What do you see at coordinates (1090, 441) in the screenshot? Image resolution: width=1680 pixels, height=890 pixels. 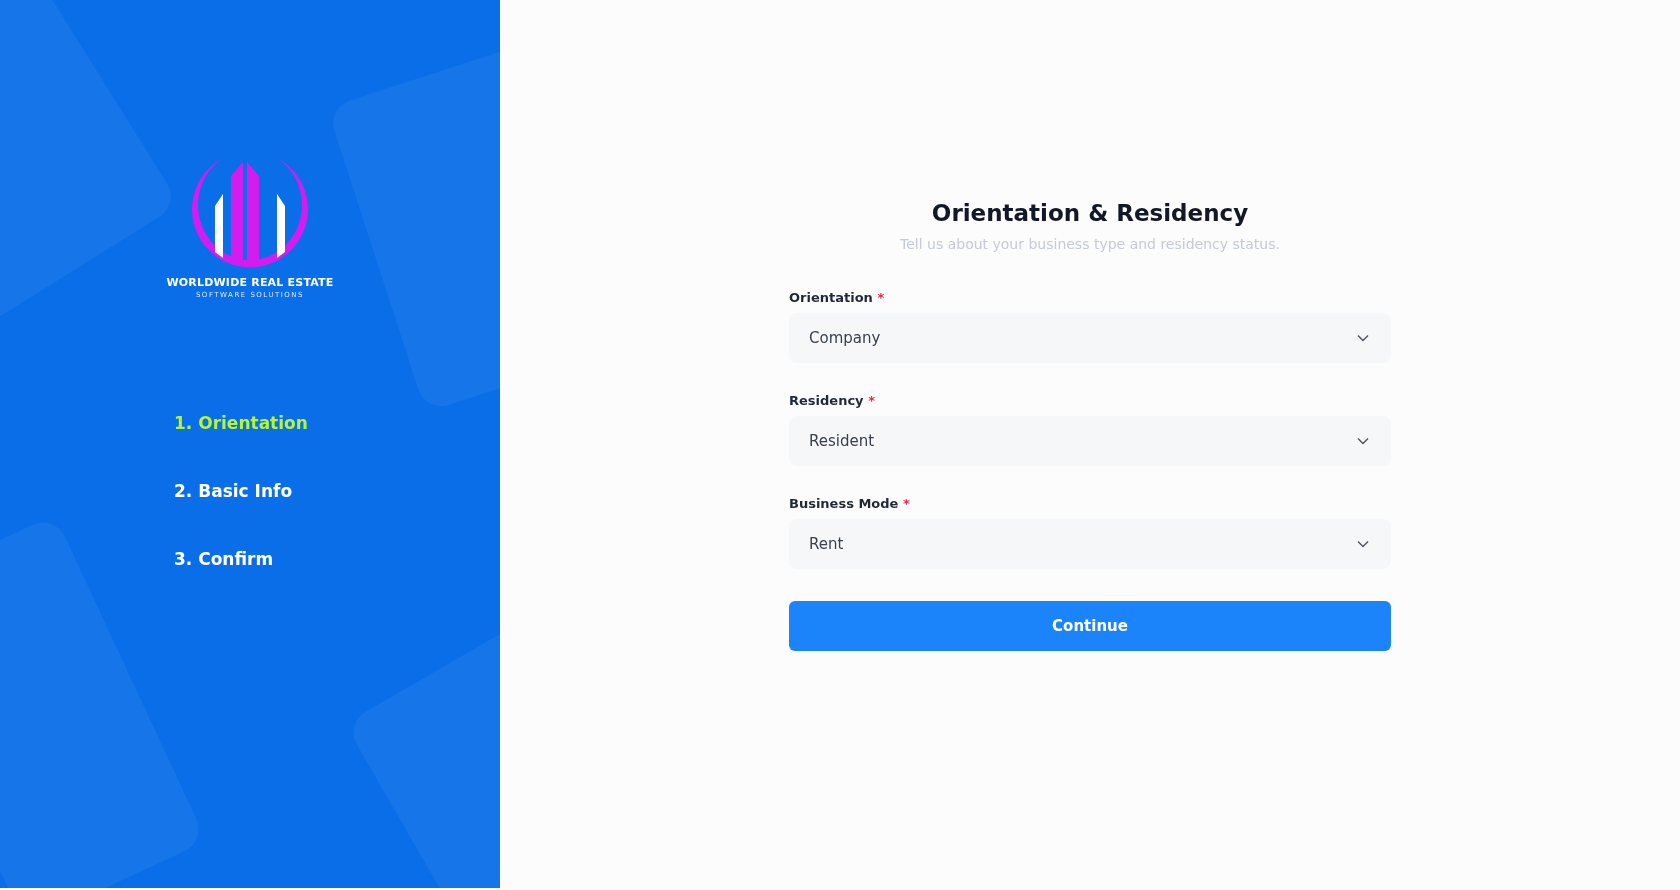 I see `select-field: Resident` at bounding box center [1090, 441].